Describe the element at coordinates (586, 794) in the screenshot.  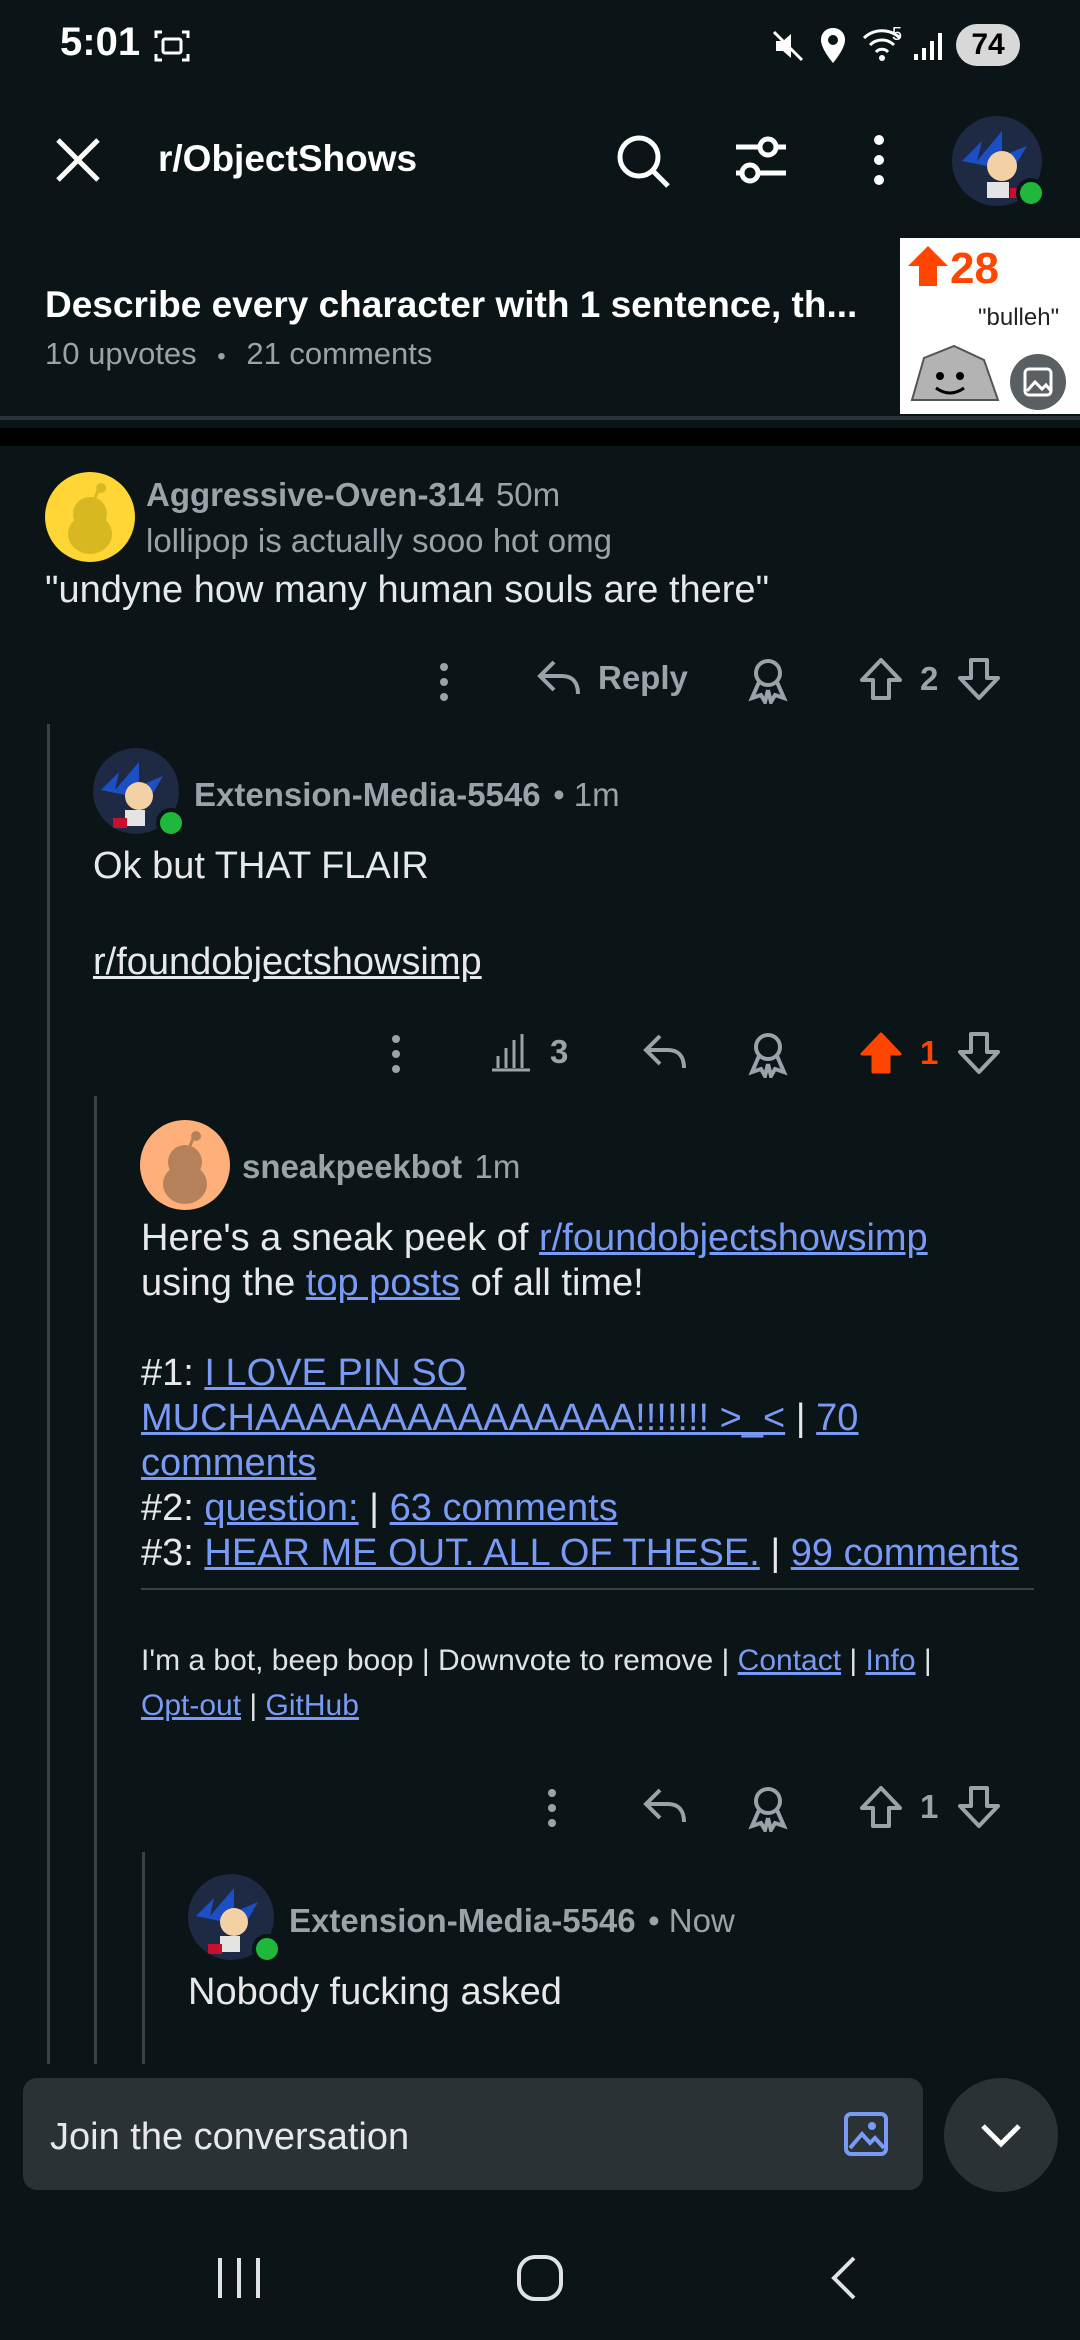
I see `comment-time: • 1m` at that location.